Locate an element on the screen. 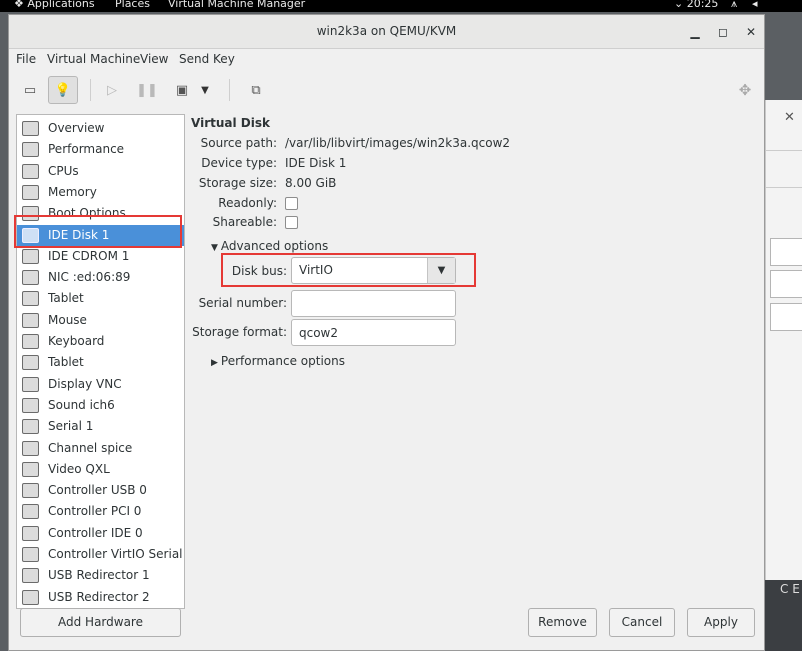 This screenshot has width=802, height=651. serial-number-input is located at coordinates (373, 303).